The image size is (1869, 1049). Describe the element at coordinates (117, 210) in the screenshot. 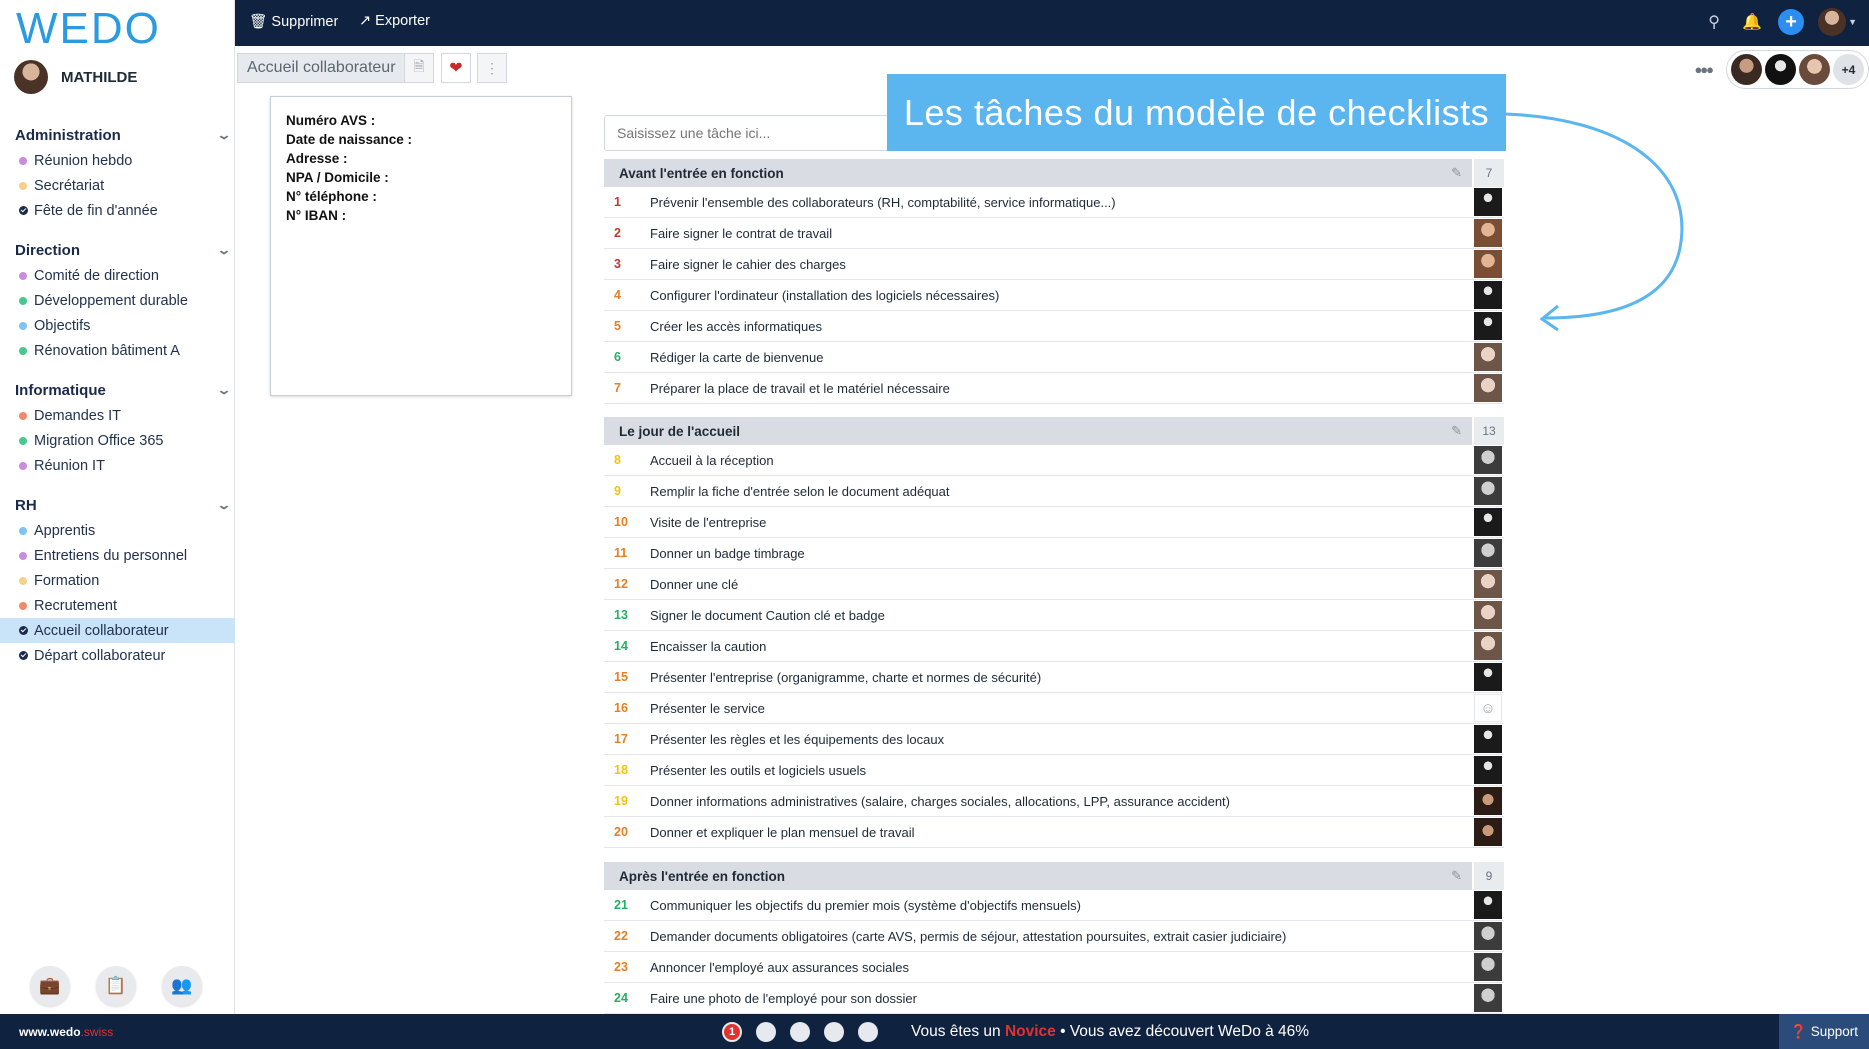

I see `sidebar-item: Fête de fin d'année` at that location.